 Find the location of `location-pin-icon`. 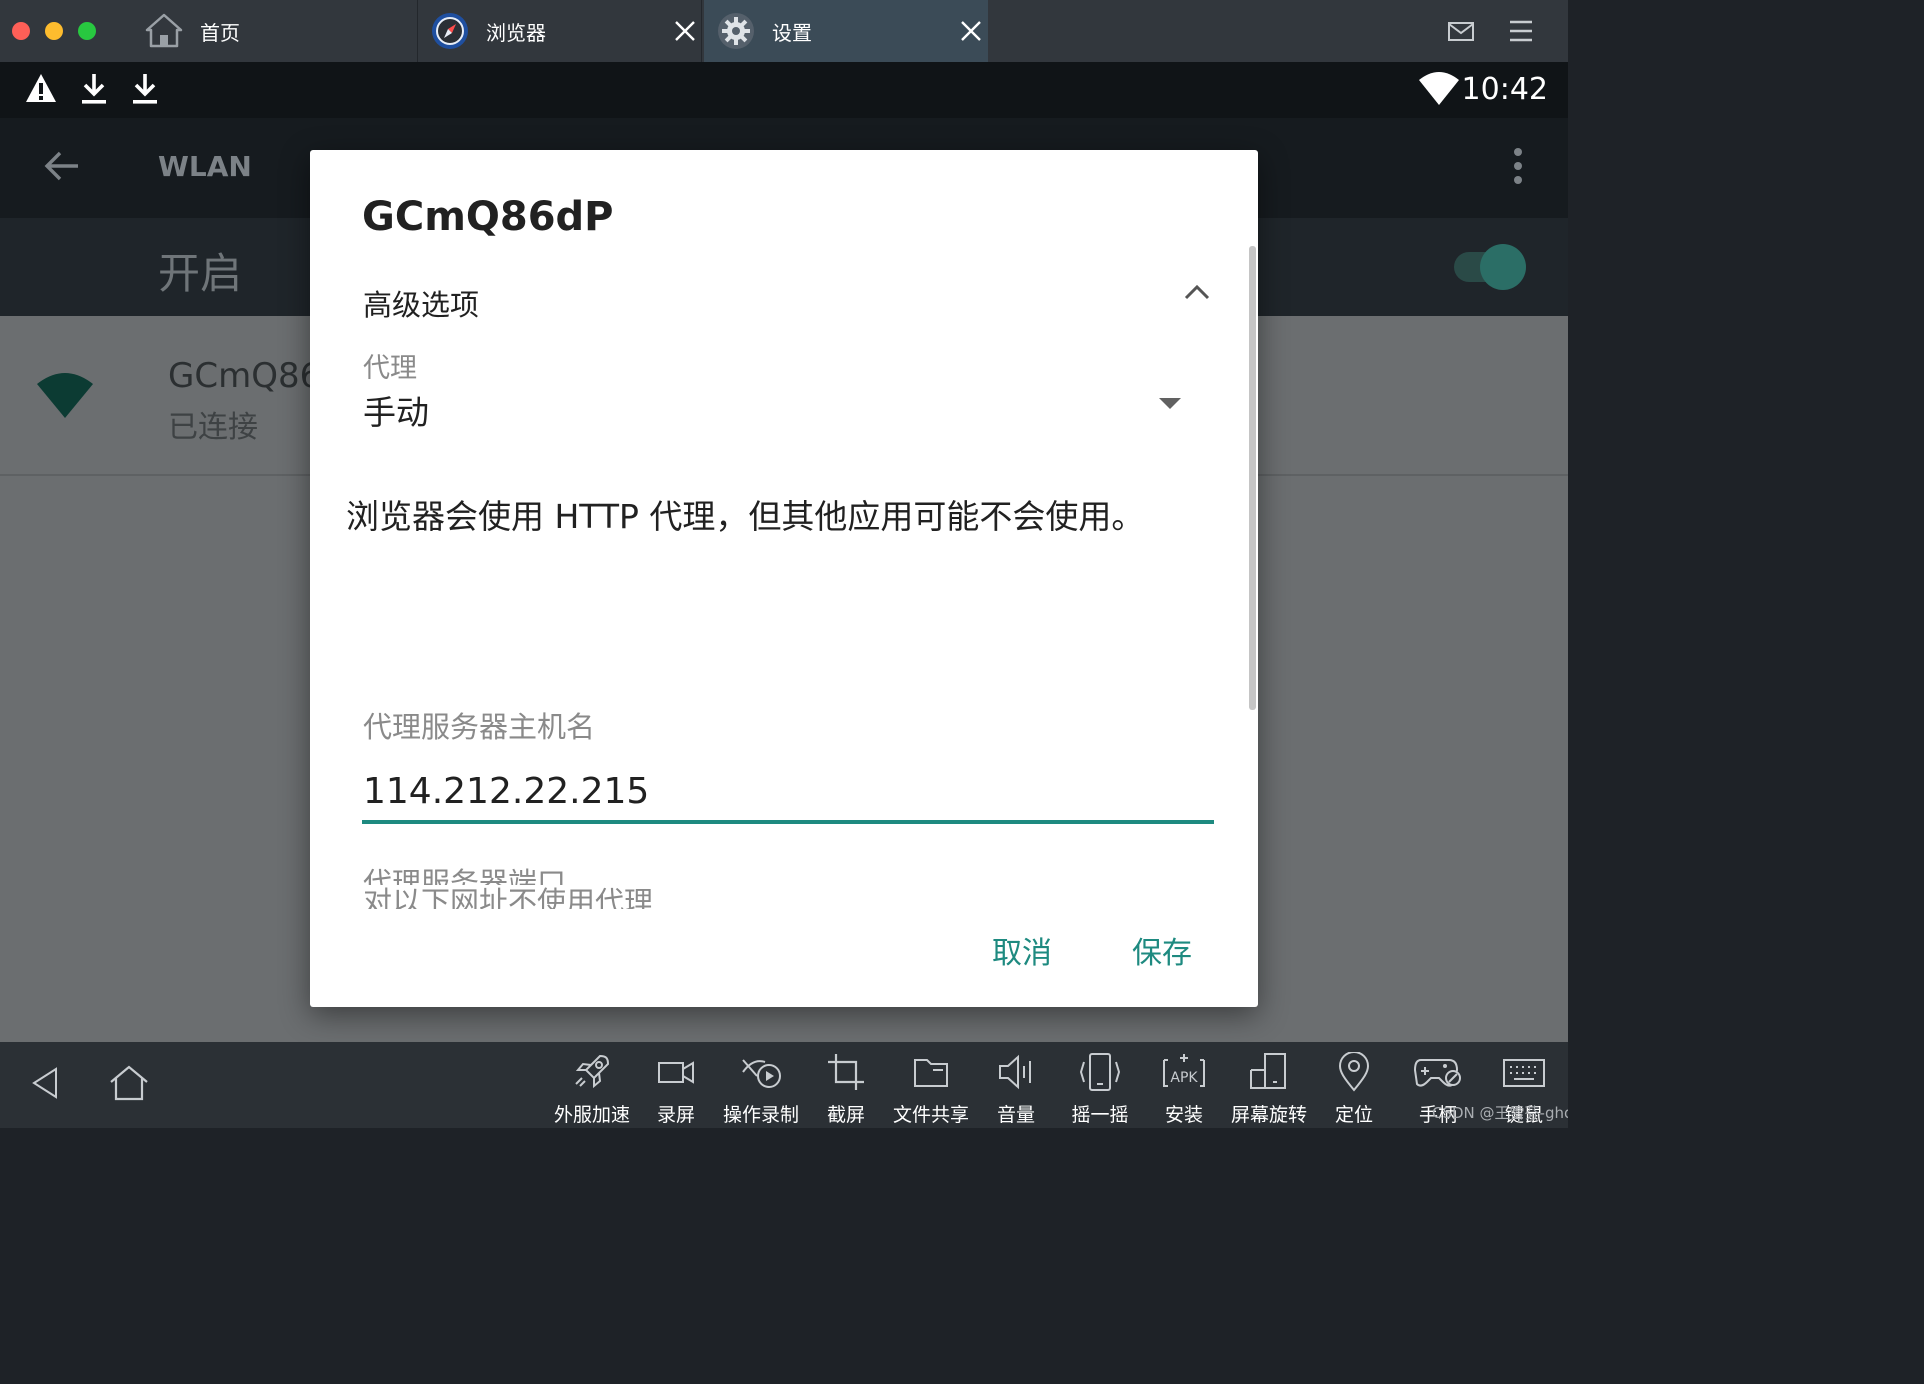

location-pin-icon is located at coordinates (1354, 1072).